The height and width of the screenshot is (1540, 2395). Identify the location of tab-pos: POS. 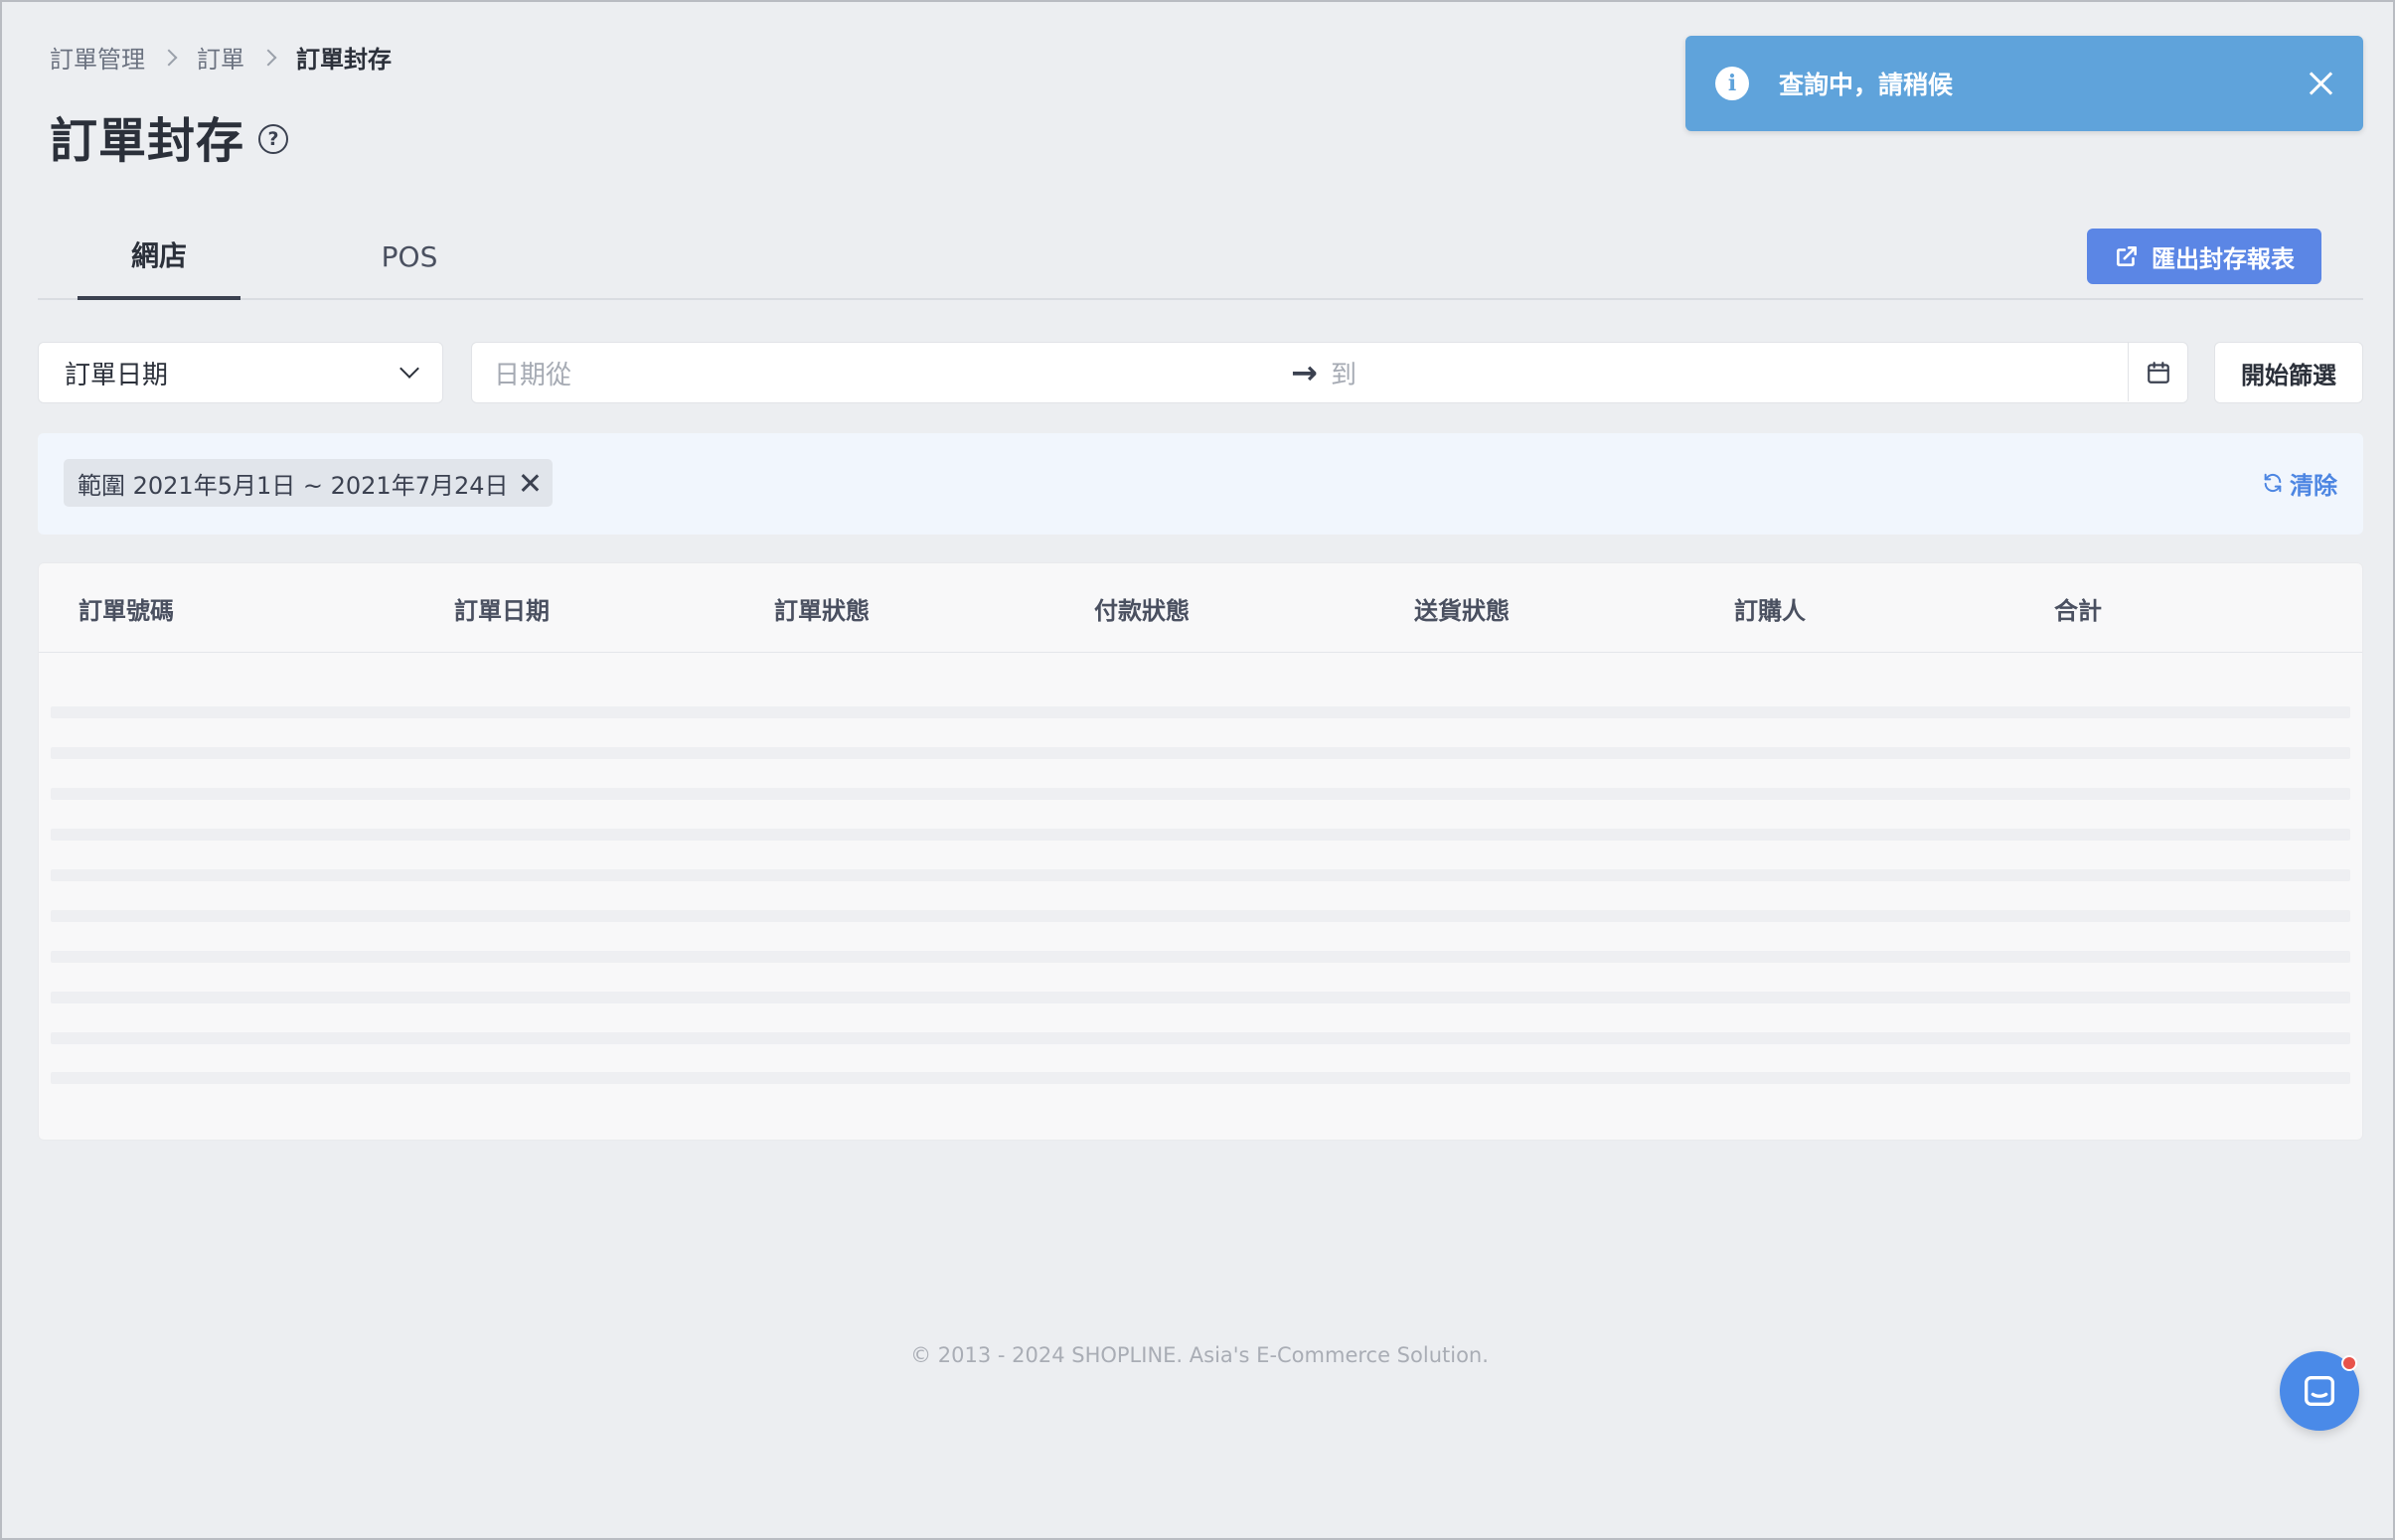
(409, 256).